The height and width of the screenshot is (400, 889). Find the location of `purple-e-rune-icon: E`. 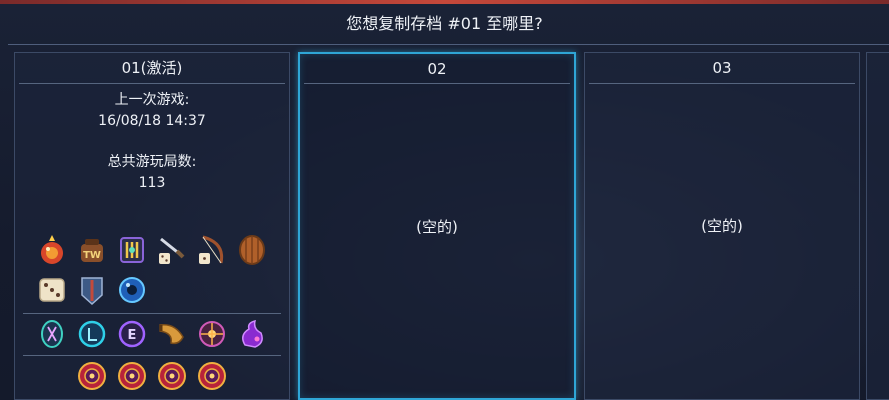

purple-e-rune-icon: E is located at coordinates (132, 334).